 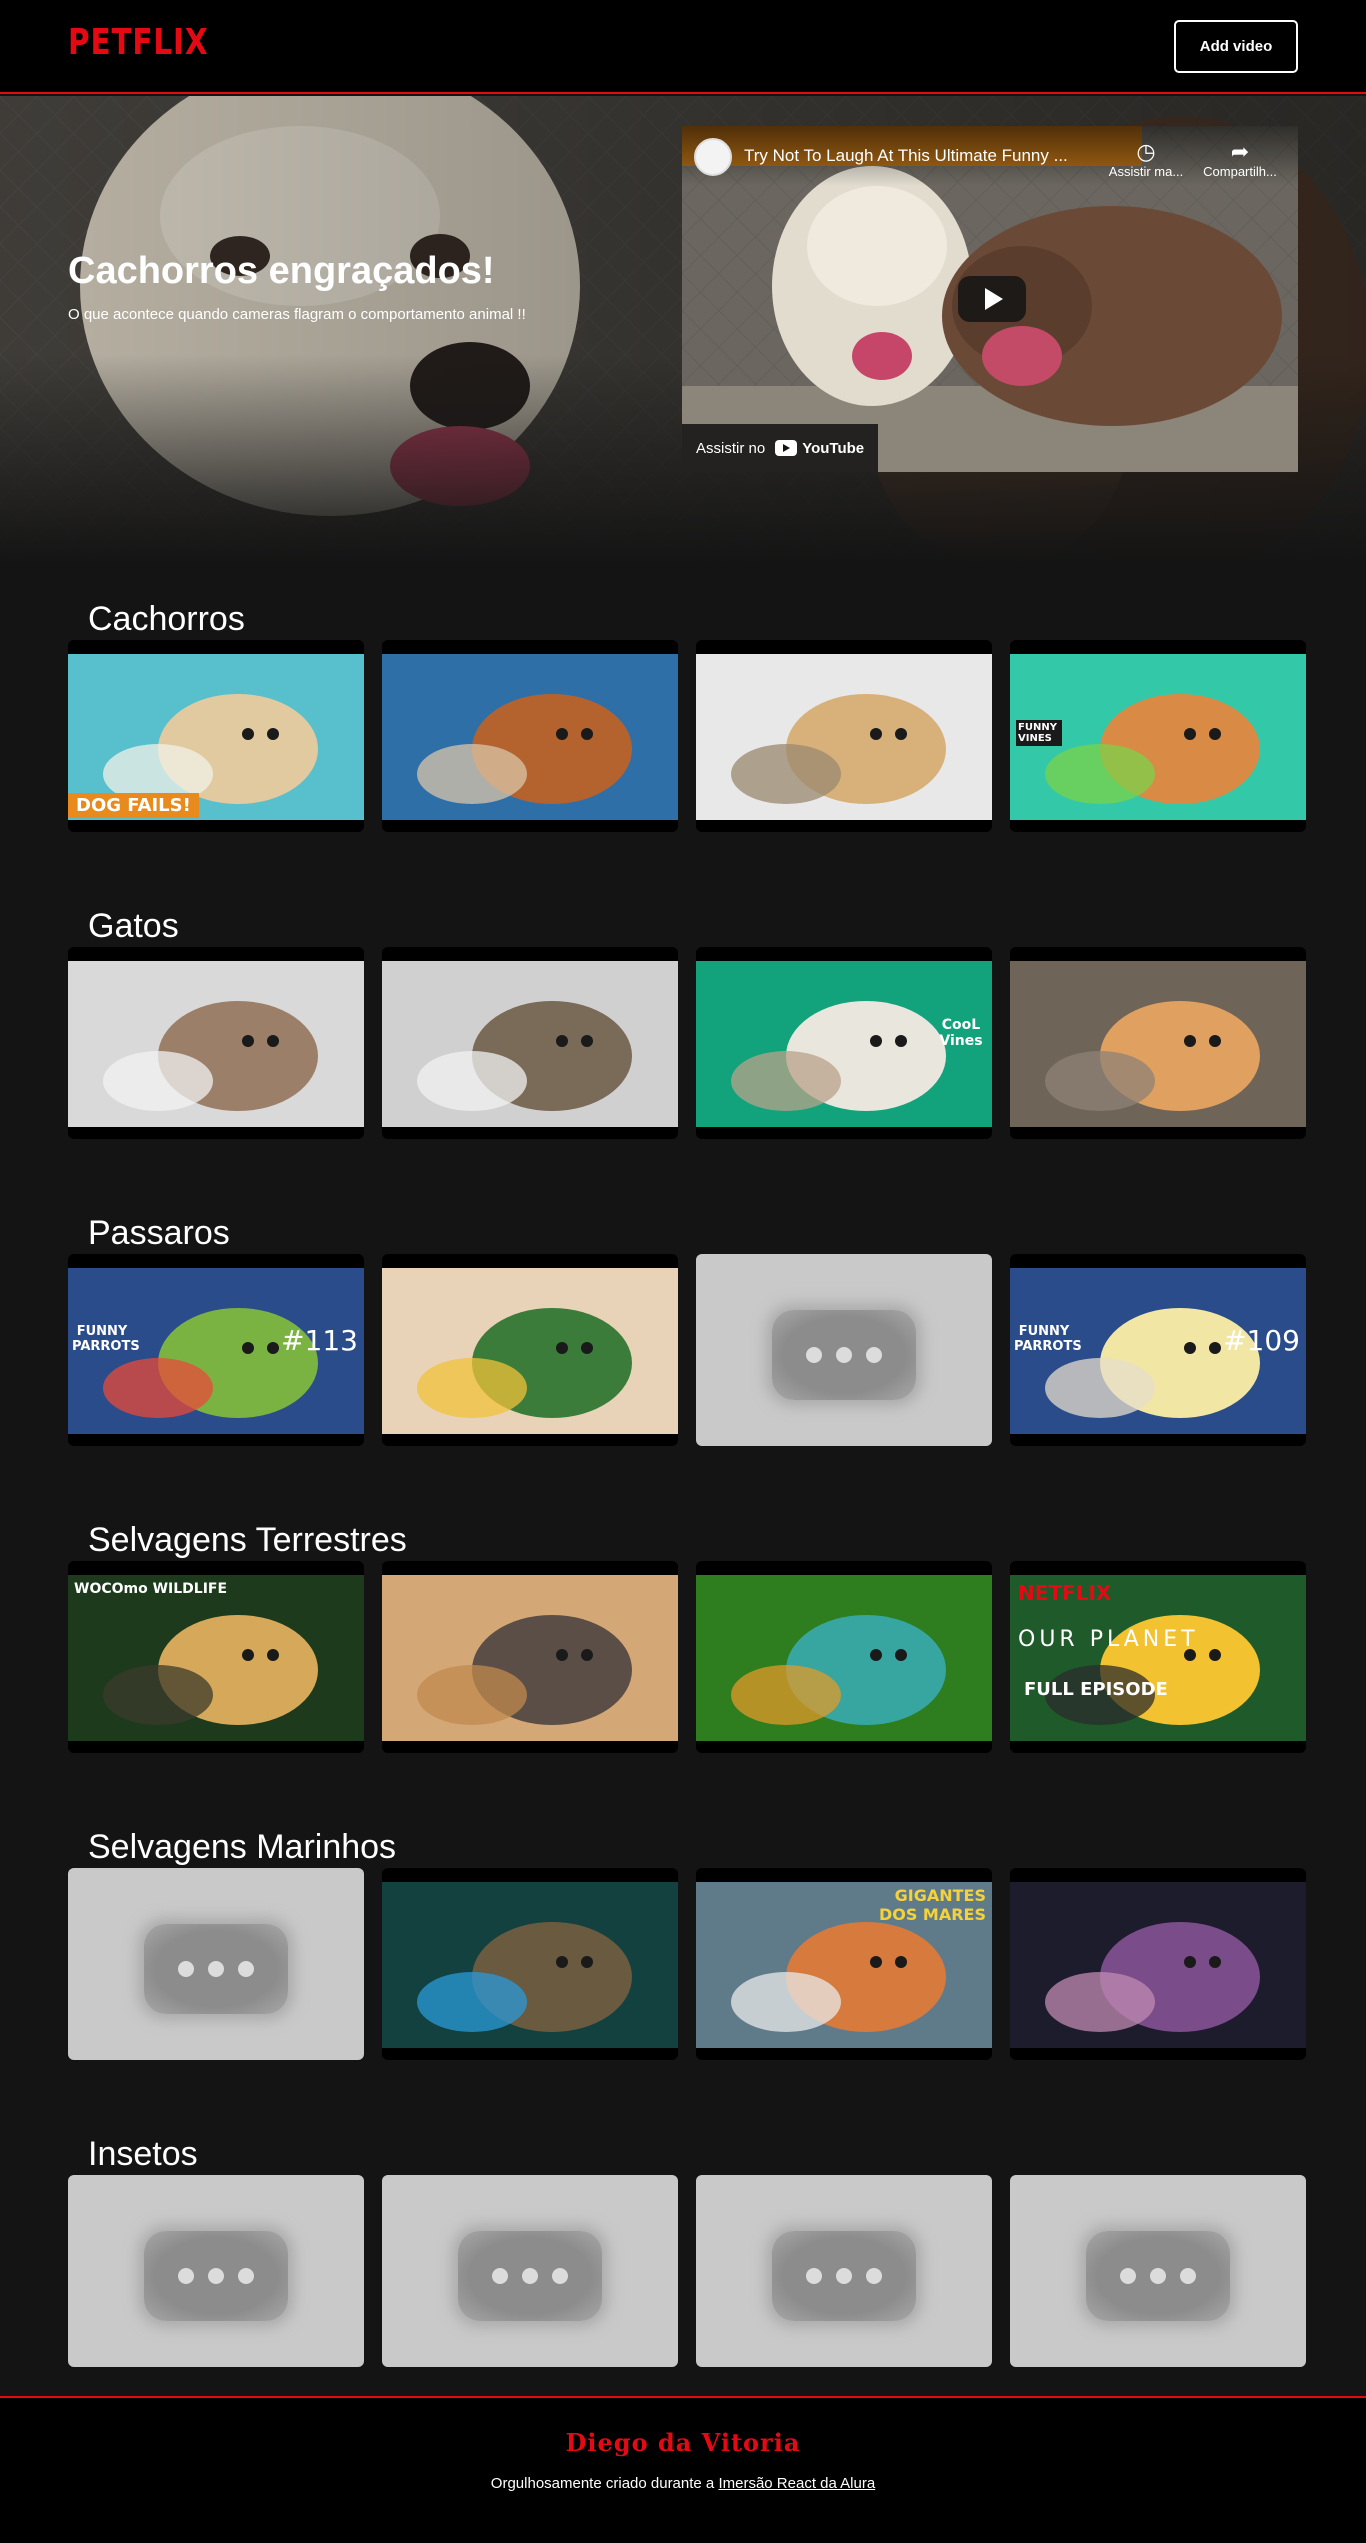 What do you see at coordinates (151, 1589) in the screenshot?
I see `thumbnail-caption: WOCOmo WILDLIFE` at bounding box center [151, 1589].